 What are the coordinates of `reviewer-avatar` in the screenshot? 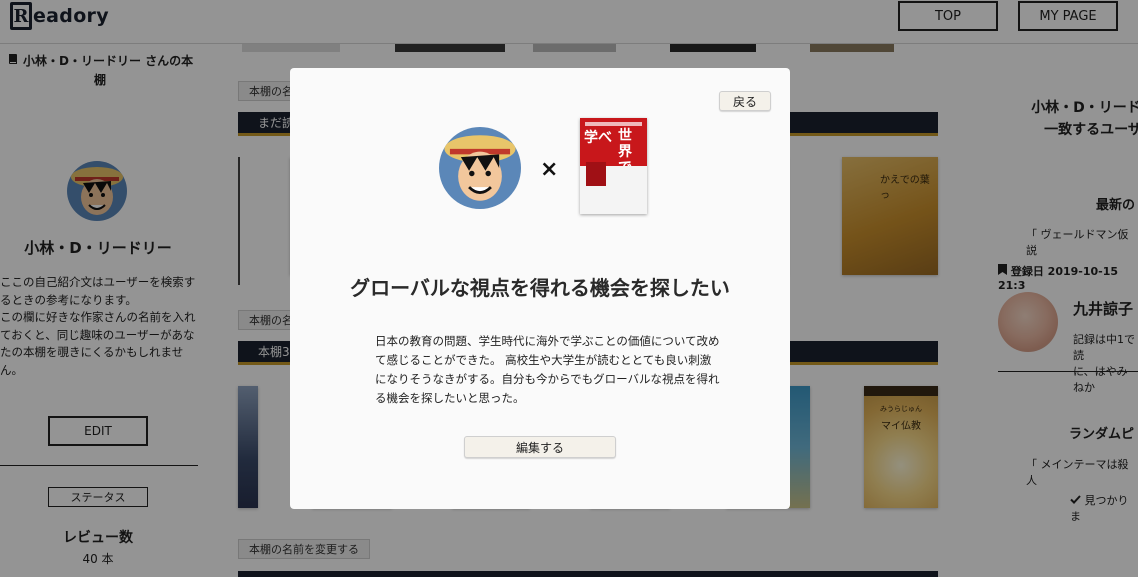 It's located at (480, 168).